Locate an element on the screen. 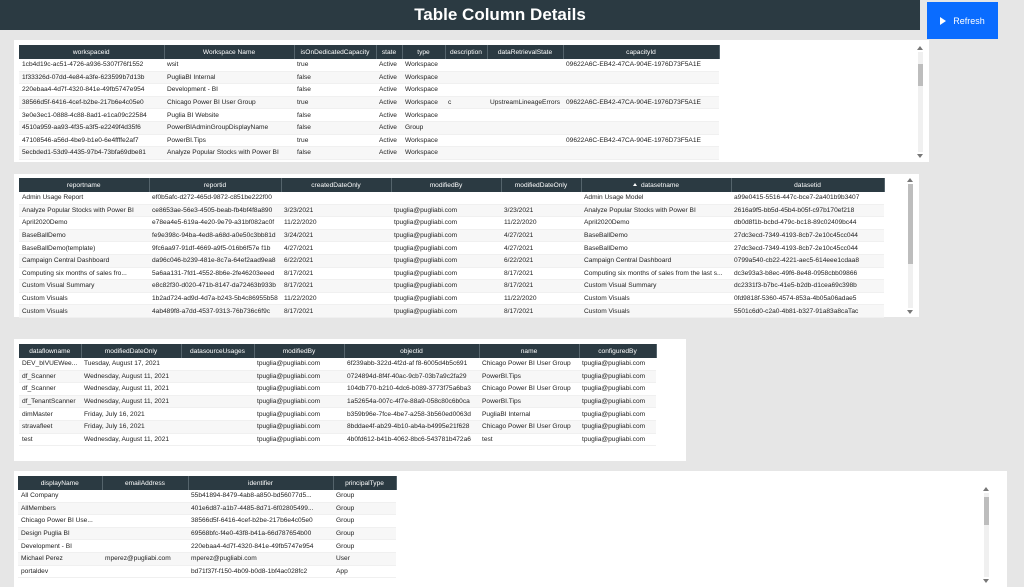 The width and height of the screenshot is (1024, 587). column-label: modifiedDateOnly is located at coordinates (131, 351).